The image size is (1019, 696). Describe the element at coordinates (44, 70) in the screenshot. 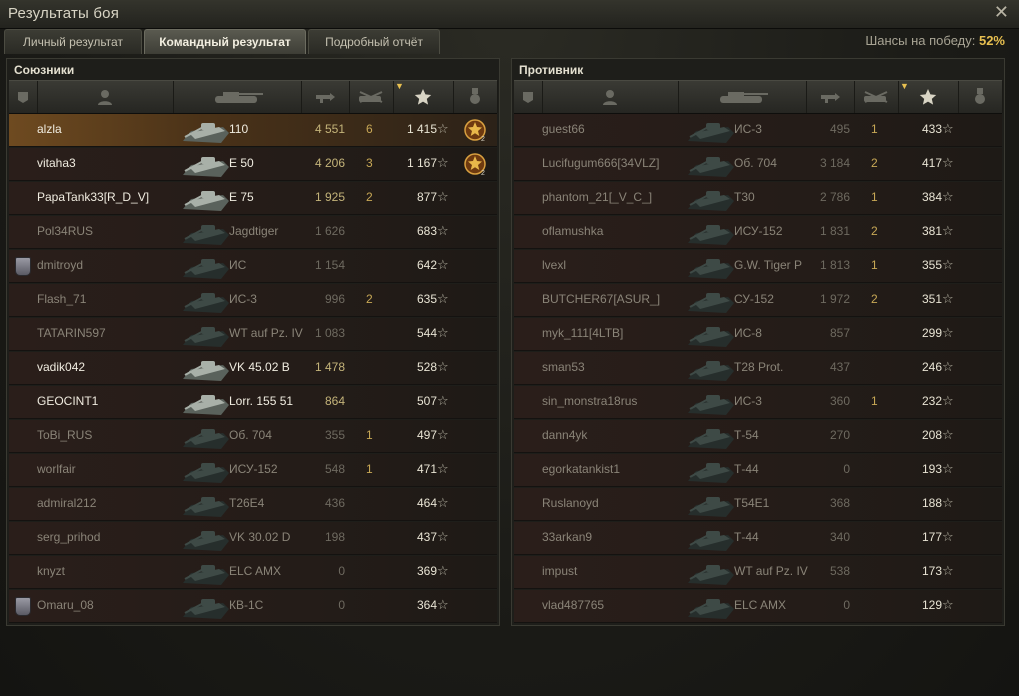

I see `allies-title: Союзники` at that location.